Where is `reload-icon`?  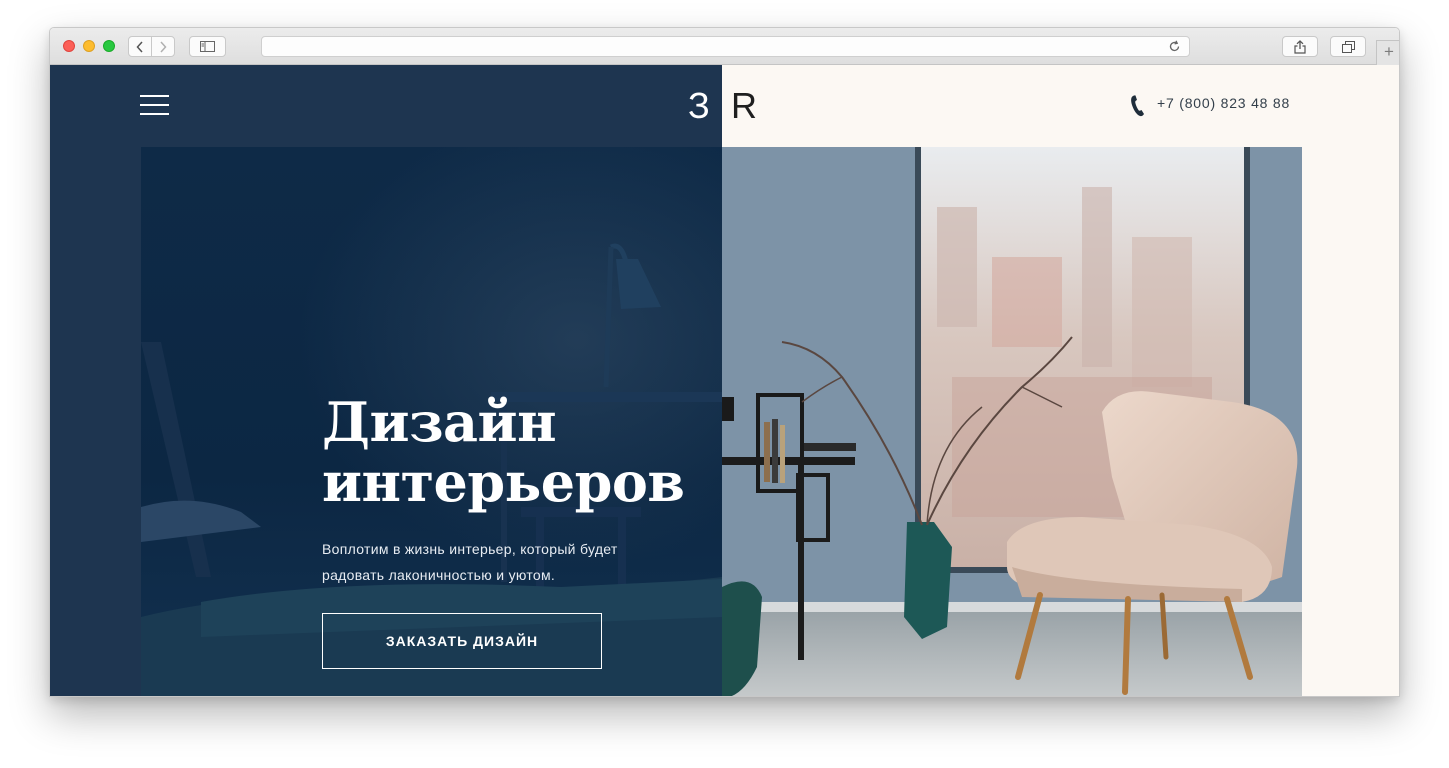
reload-icon is located at coordinates (1174, 46).